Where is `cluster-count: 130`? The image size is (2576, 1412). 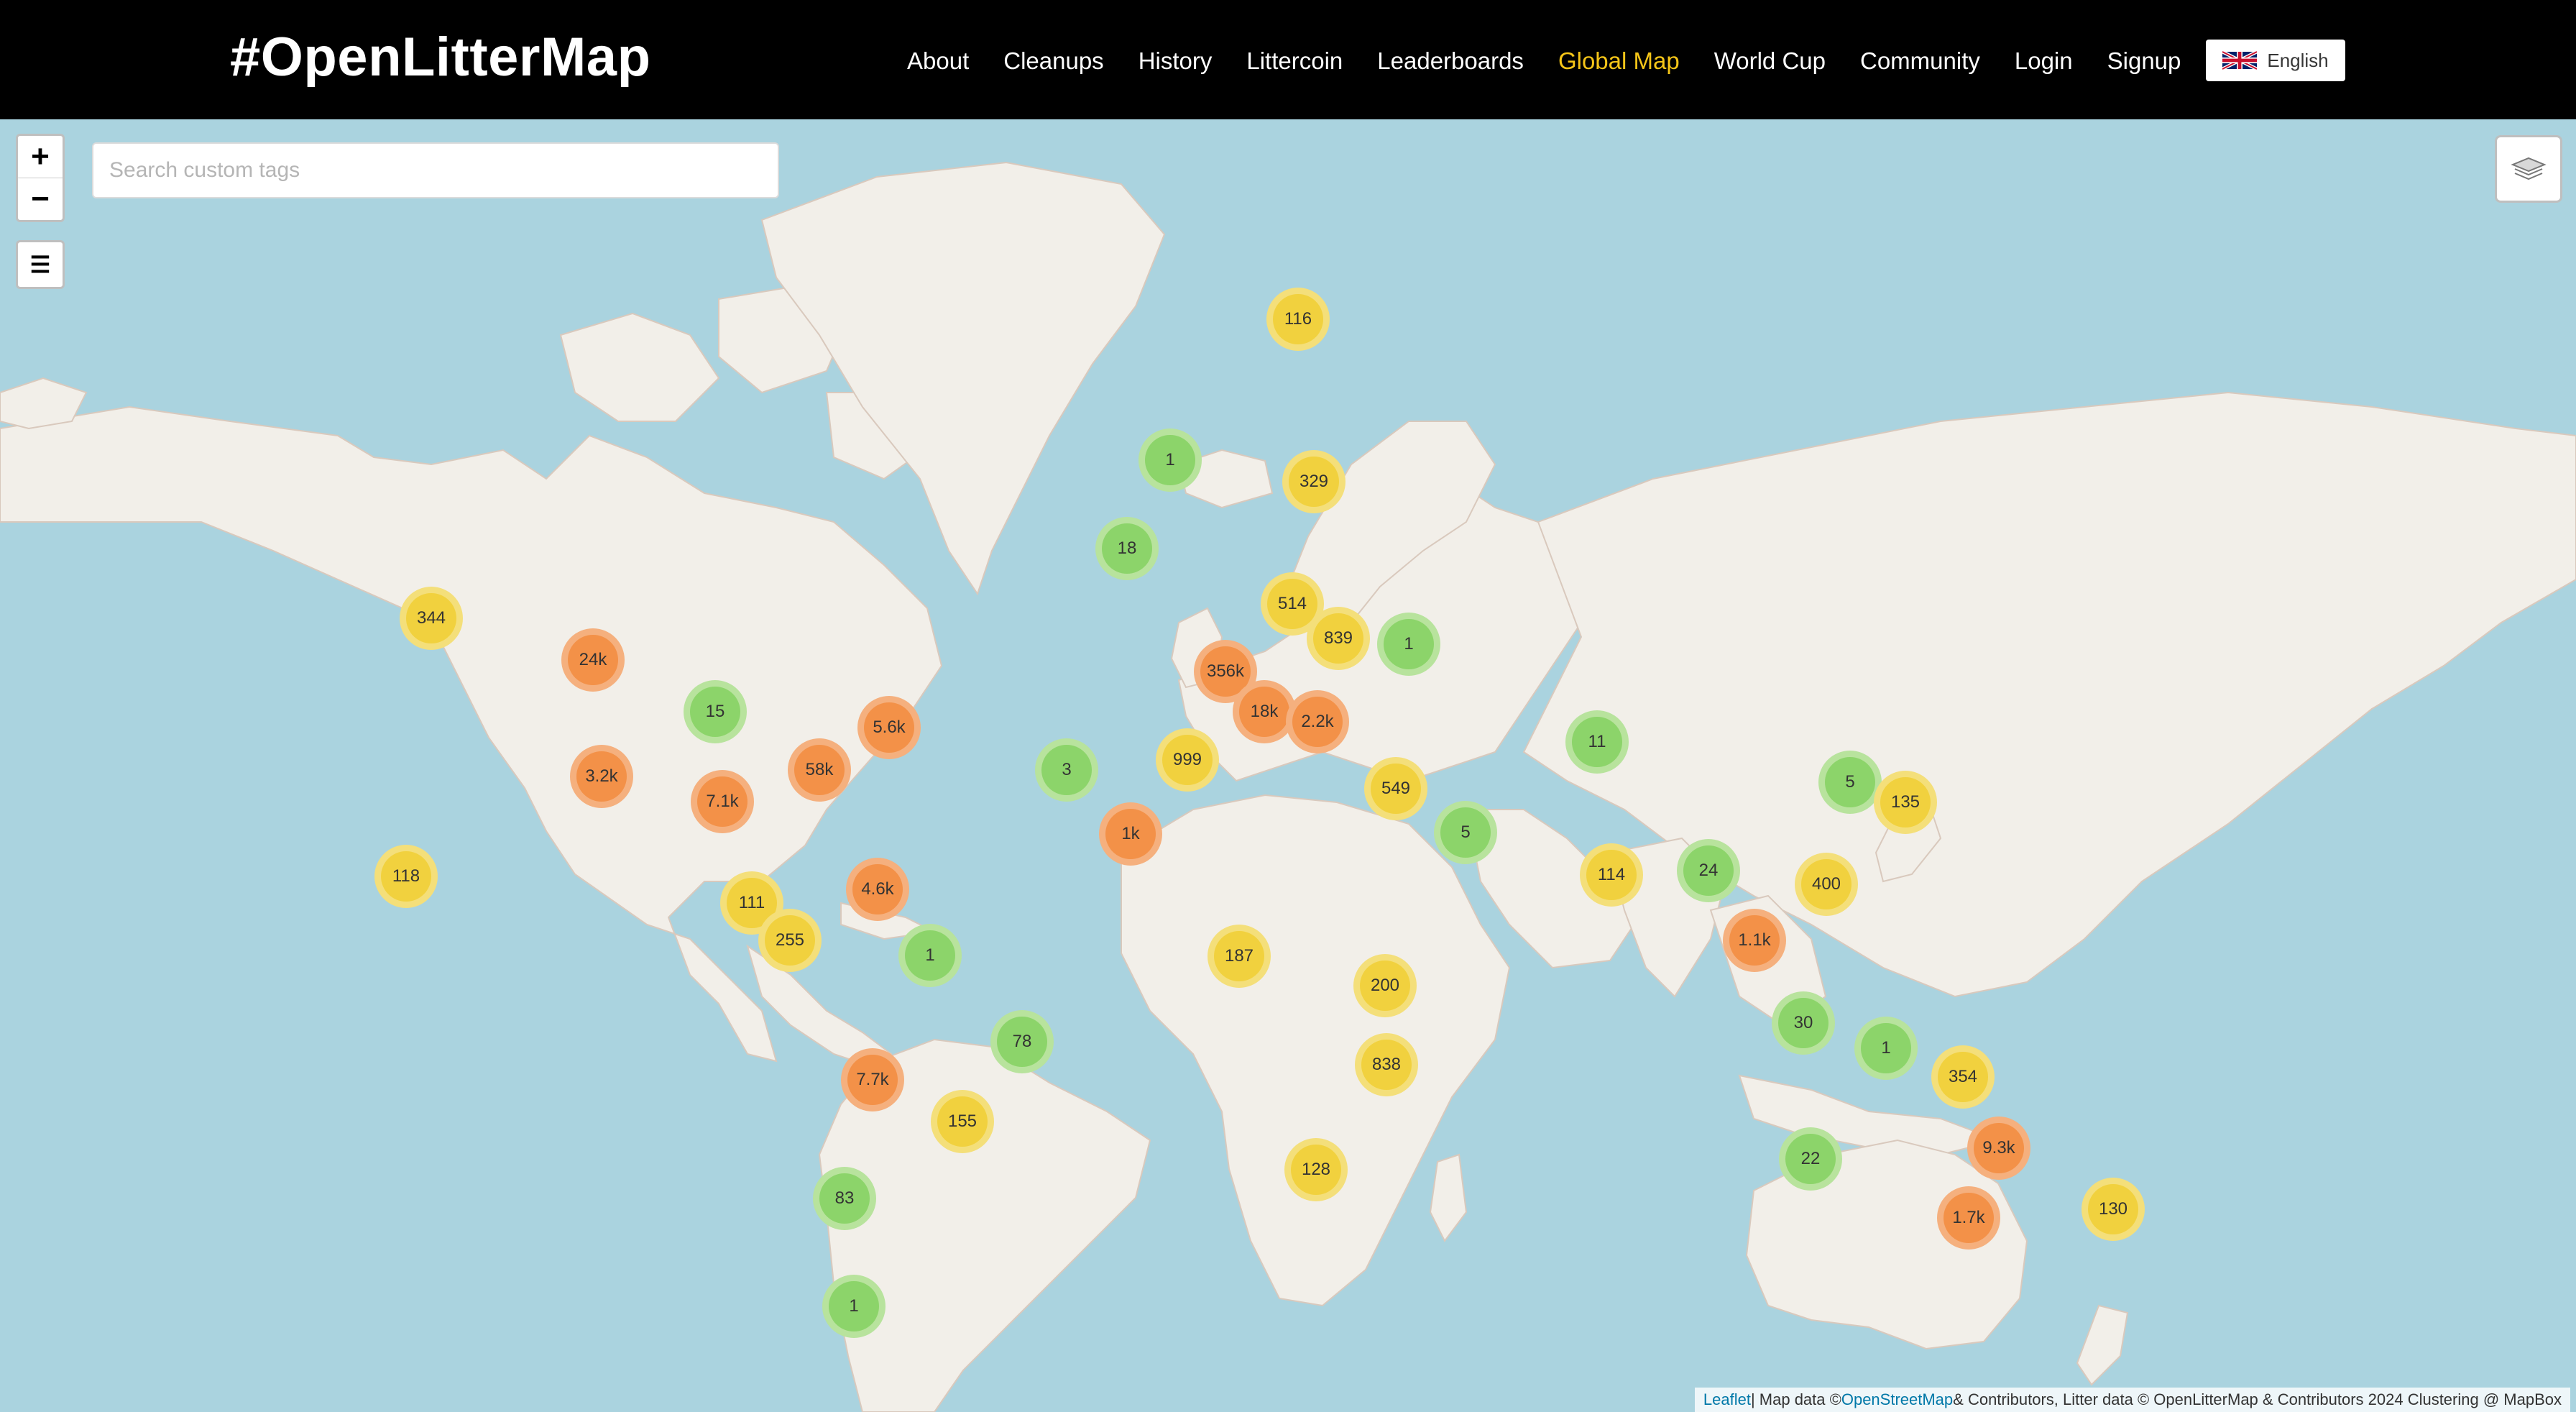 cluster-count: 130 is located at coordinates (2113, 1209).